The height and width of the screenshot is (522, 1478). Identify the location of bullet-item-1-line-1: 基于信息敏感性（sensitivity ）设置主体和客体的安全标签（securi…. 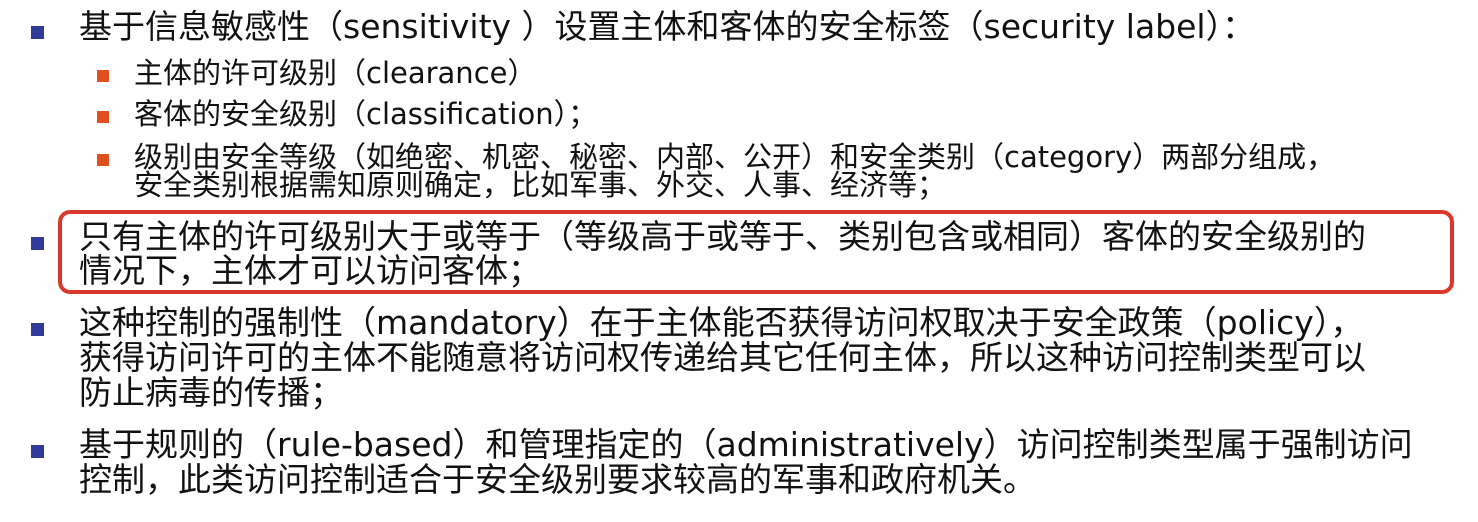
(667, 26).